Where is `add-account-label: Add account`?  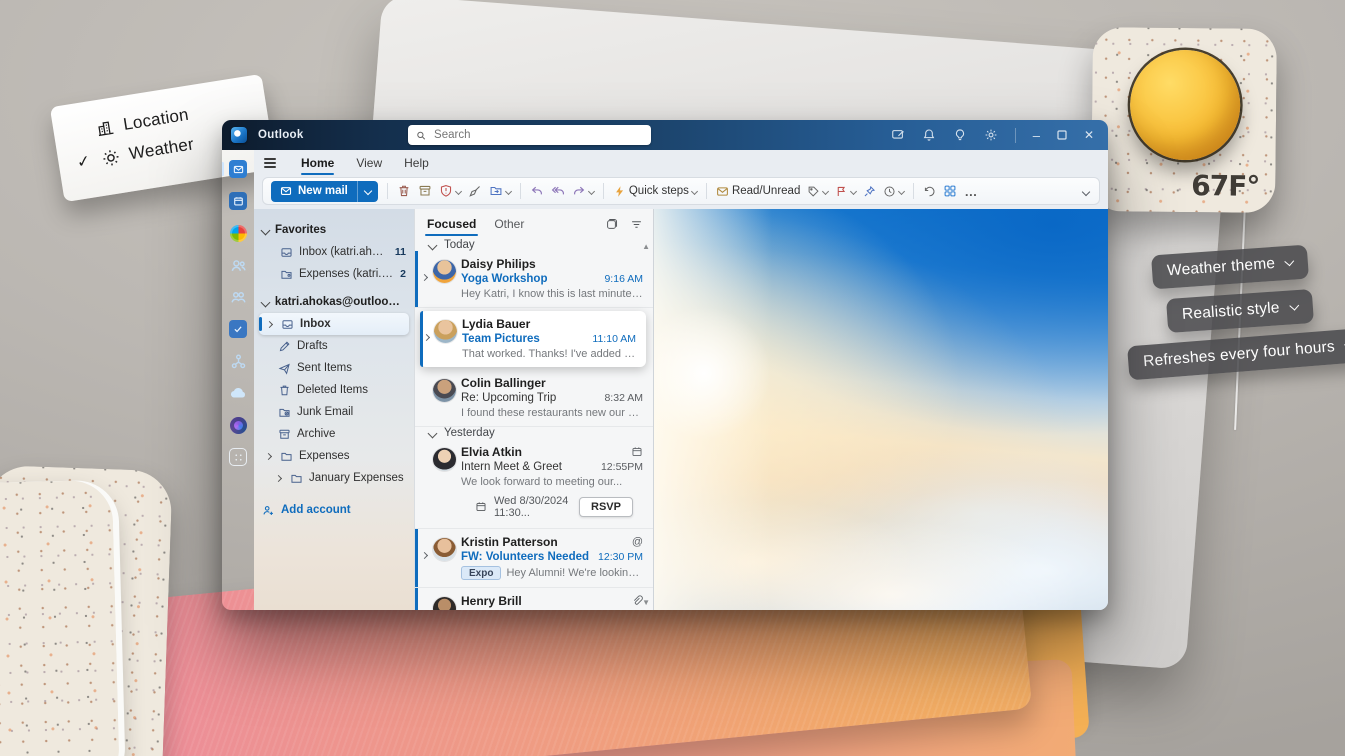
add-account-label: Add account is located at coordinates (316, 510).